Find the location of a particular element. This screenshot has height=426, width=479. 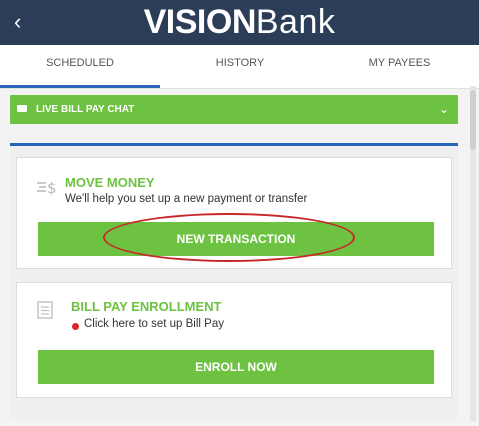

alert-dot is located at coordinates (75, 326).